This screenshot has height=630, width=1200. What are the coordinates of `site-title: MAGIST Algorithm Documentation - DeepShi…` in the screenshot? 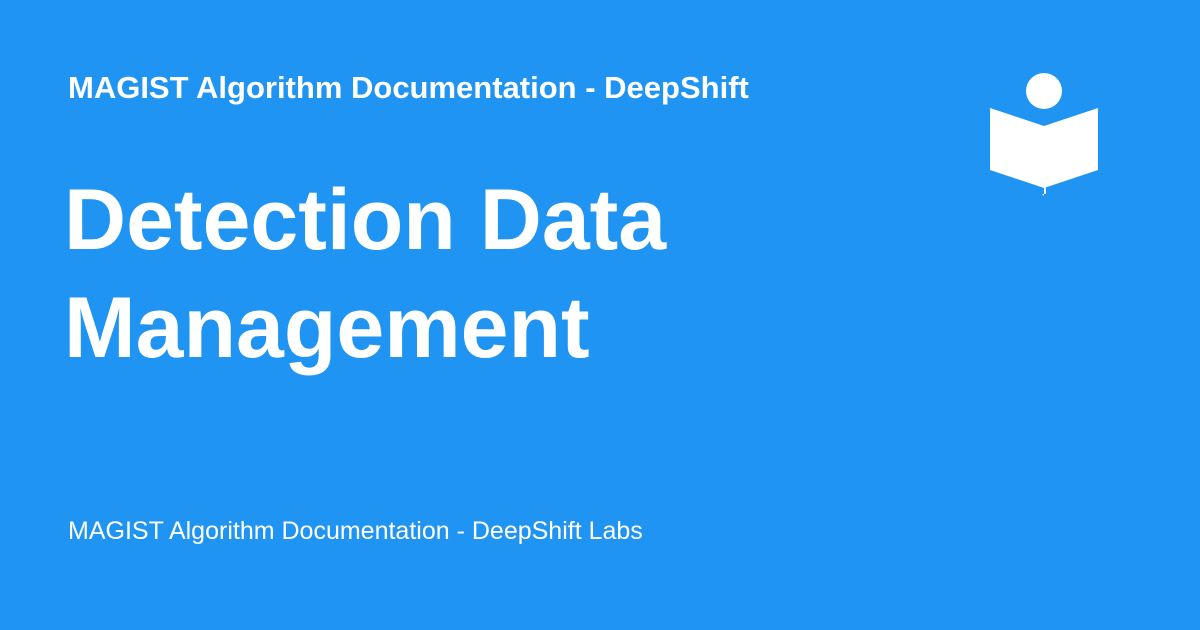 It's located at (408, 87).